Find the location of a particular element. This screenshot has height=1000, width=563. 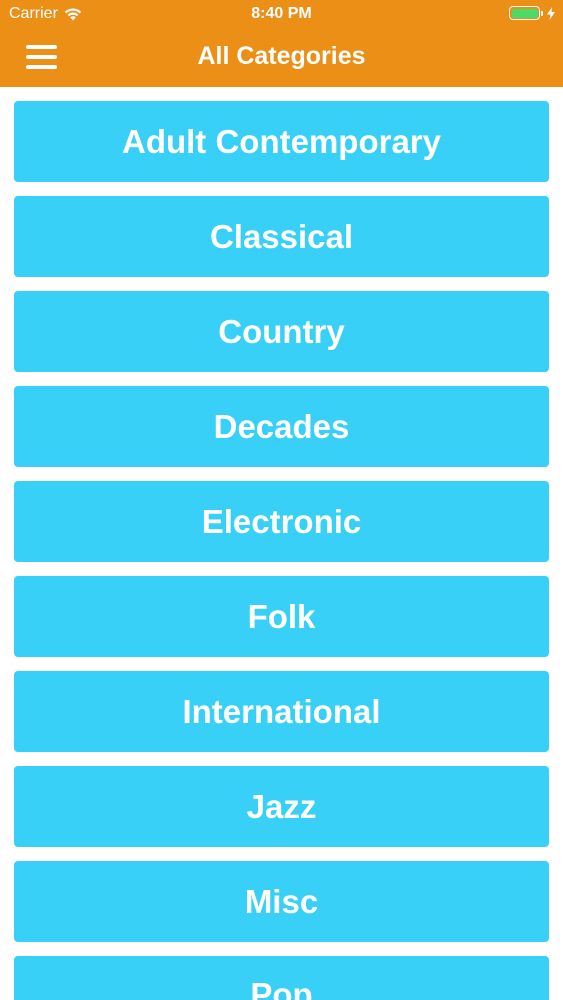

status-bar: Carrier 8:40 PM is located at coordinates (281, 15).